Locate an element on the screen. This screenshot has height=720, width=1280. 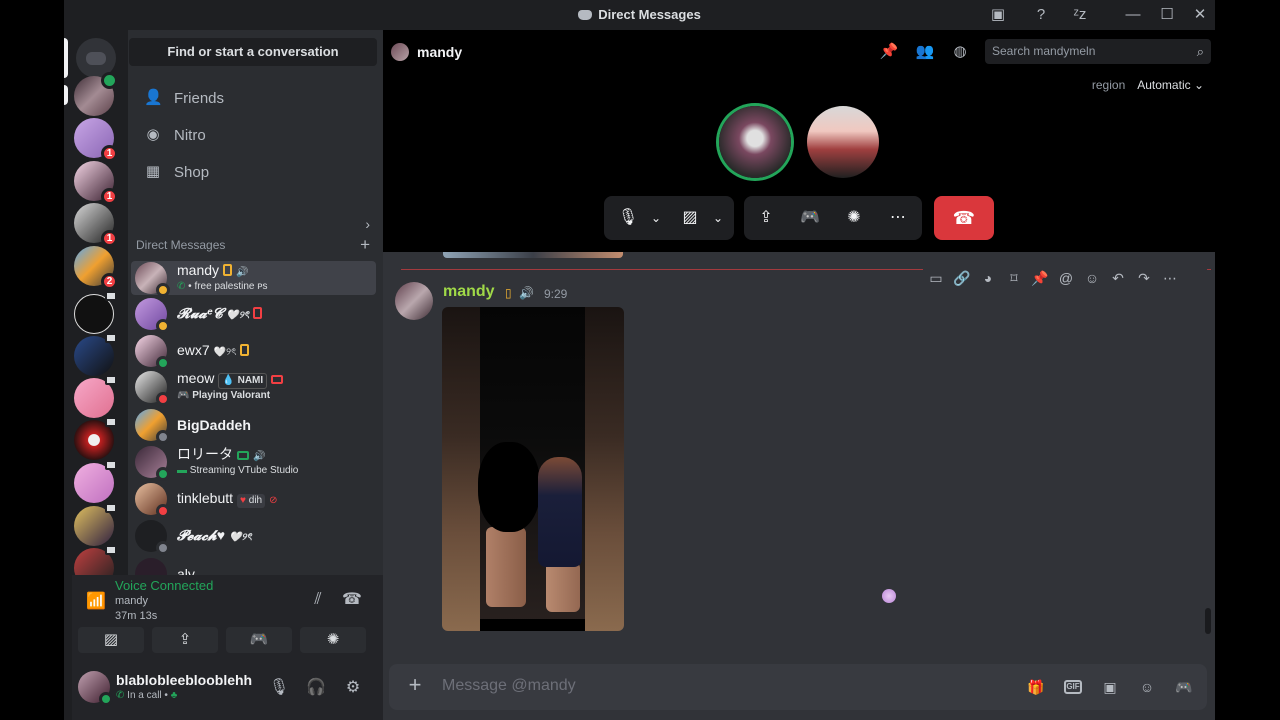
reply-icon: ↶ is located at coordinates (1118, 278).